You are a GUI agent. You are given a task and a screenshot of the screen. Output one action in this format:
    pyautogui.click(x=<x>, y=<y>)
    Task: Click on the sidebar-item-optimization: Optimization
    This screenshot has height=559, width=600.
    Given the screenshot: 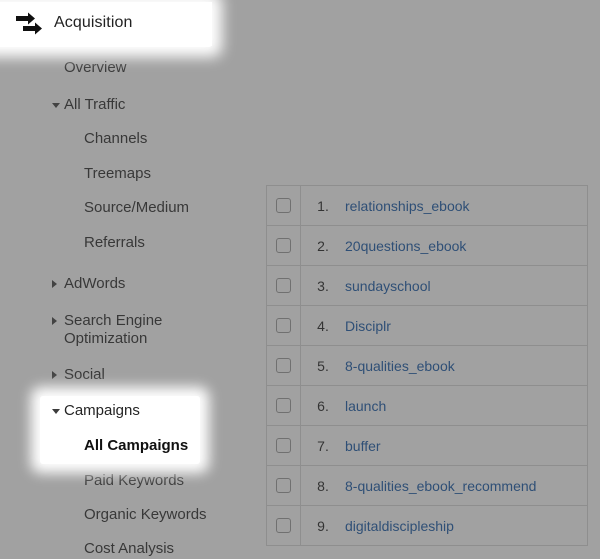 What is the action you would take?
    pyautogui.click(x=105, y=339)
    